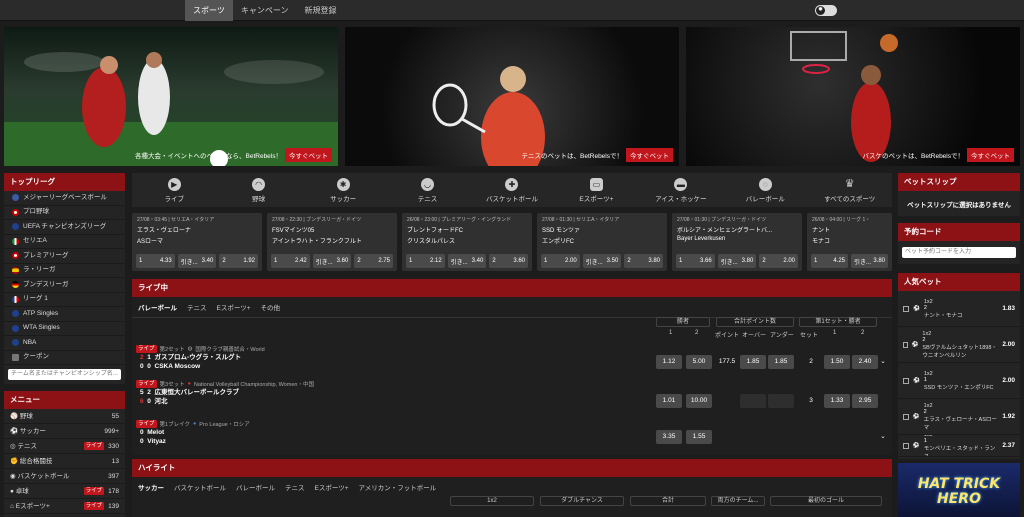 This screenshot has width=1024, height=517. What do you see at coordinates (64, 198) in the screenshot?
I see `league-item: メジャーリーグベースボール` at bounding box center [64, 198].